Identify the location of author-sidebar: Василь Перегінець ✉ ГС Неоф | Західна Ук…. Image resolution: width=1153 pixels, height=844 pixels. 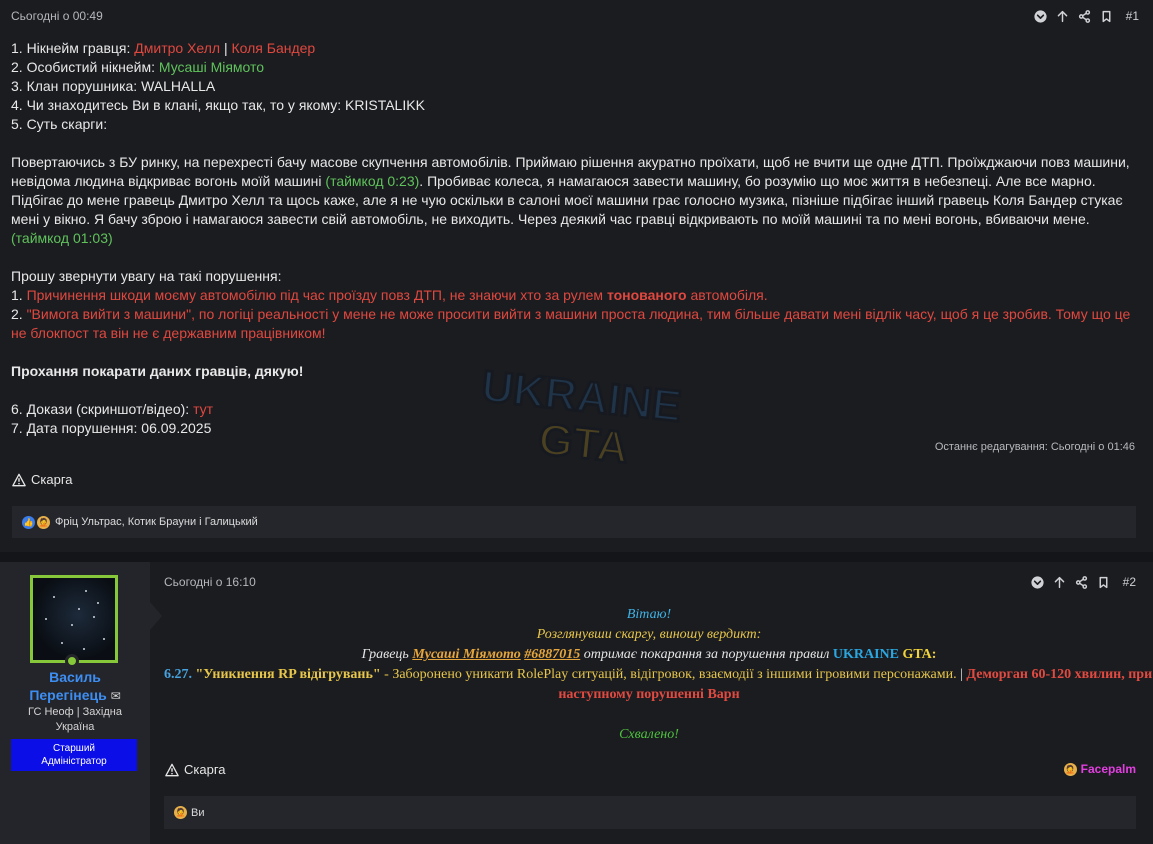
(75, 703).